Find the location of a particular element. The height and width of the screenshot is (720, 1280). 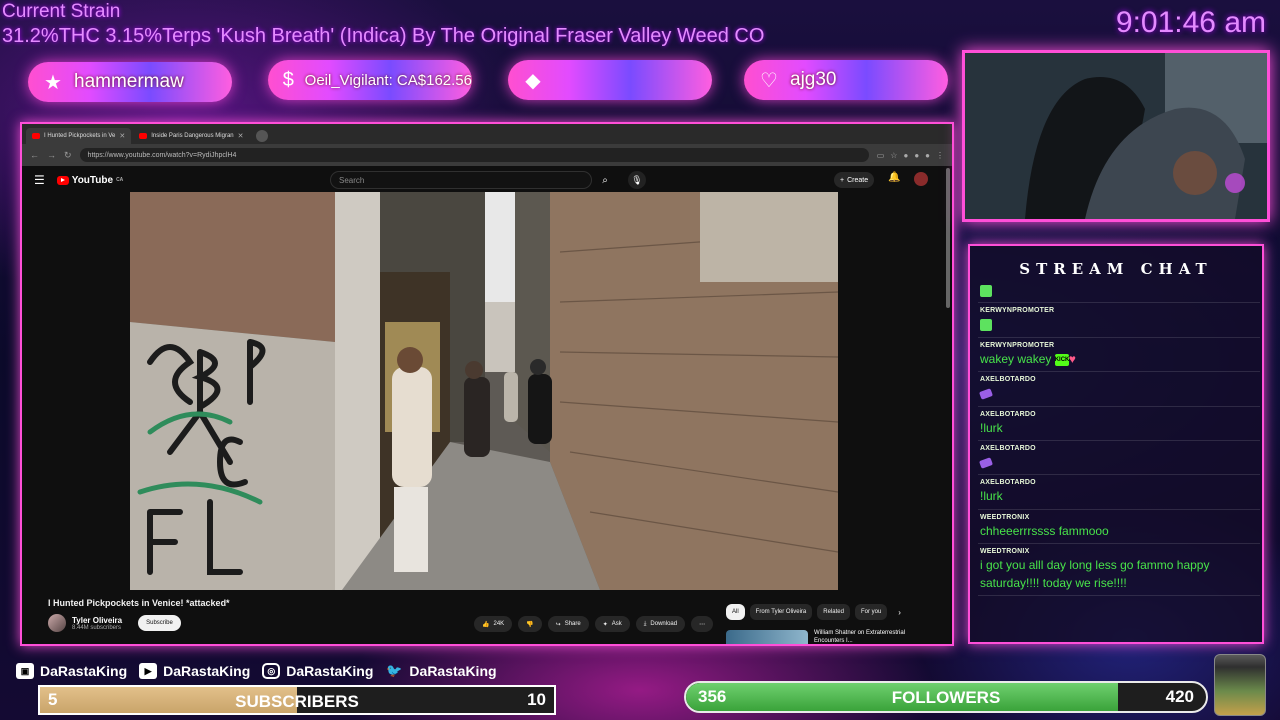

forward-icon: → is located at coordinates (51, 155).